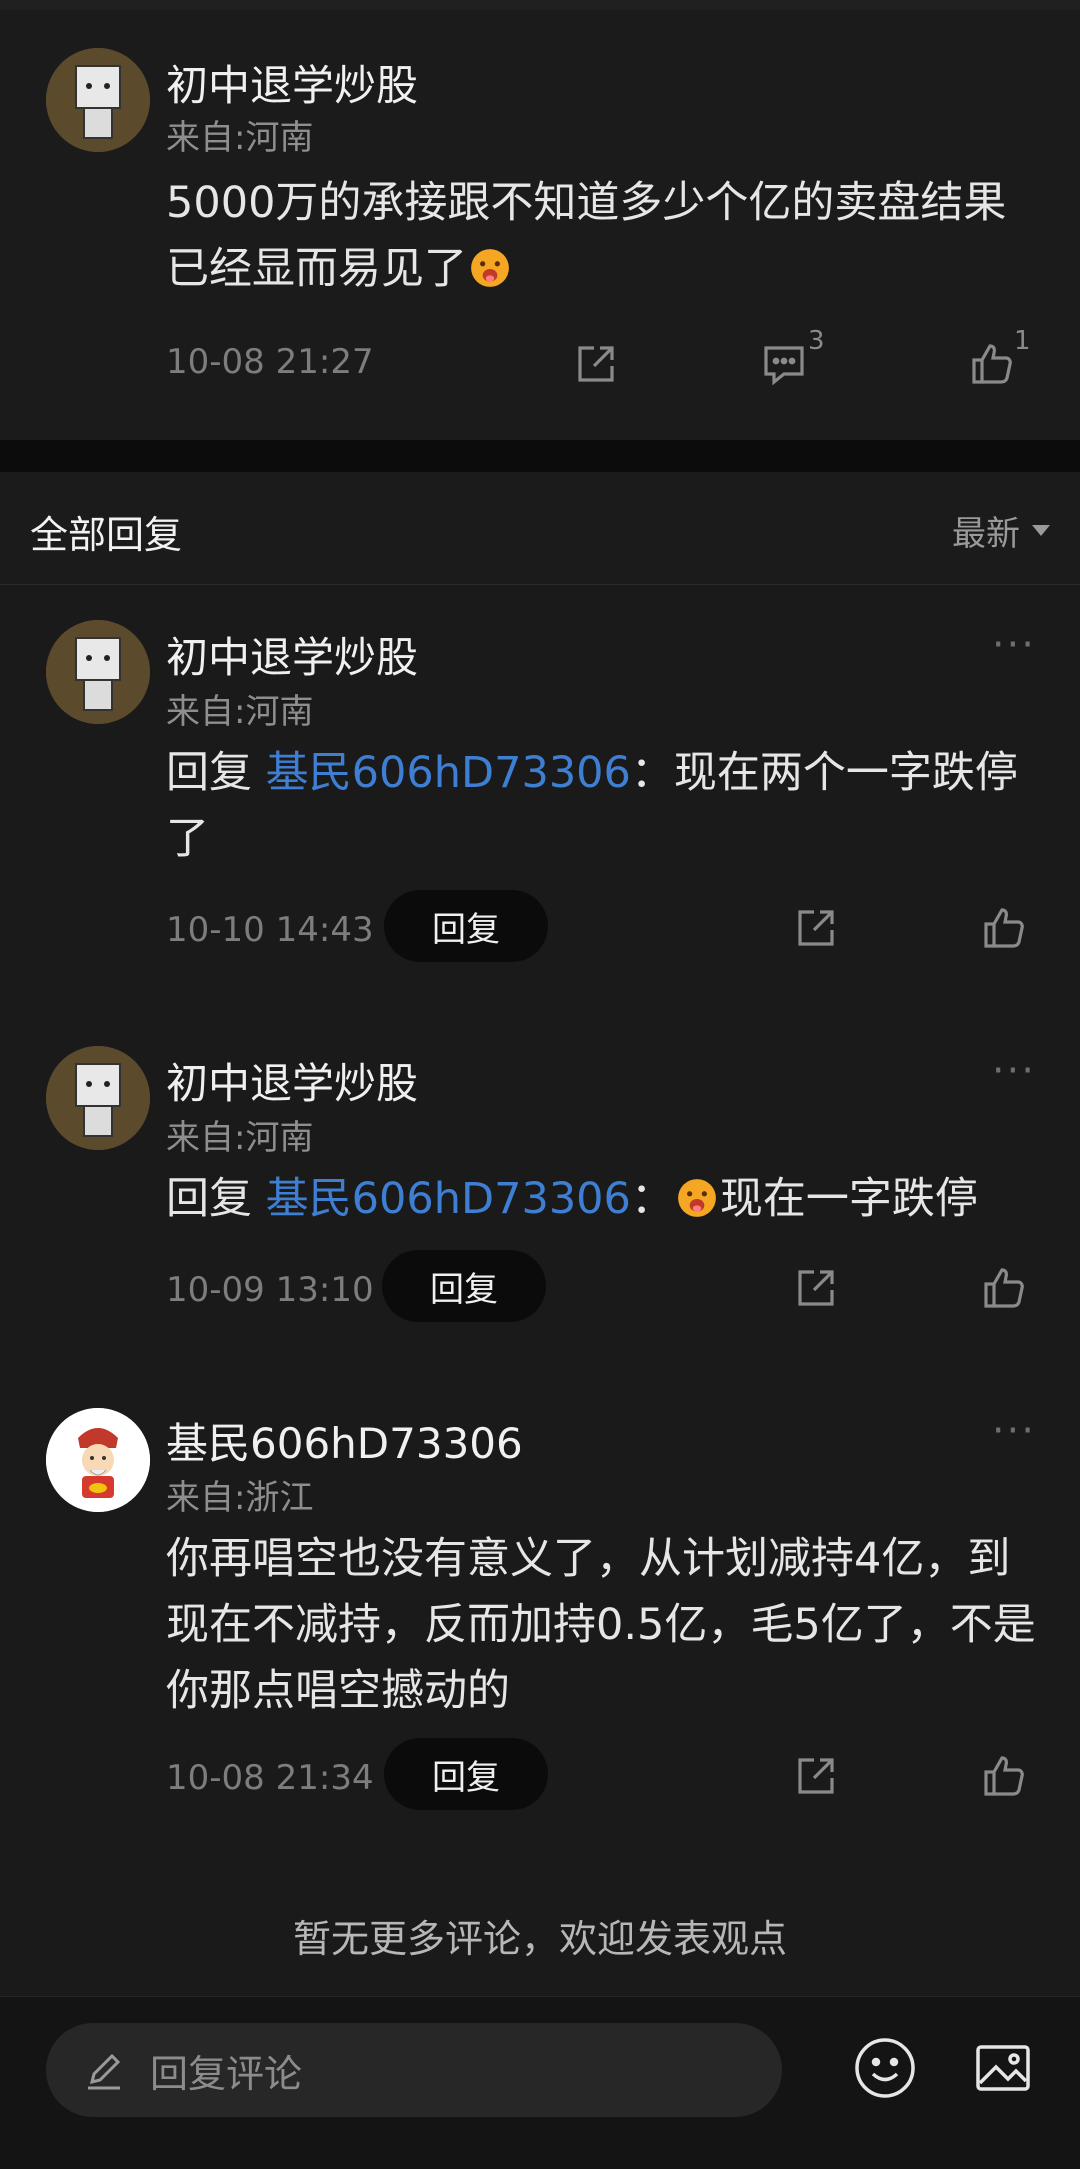 The width and height of the screenshot is (1080, 2169). Describe the element at coordinates (1041, 530) in the screenshot. I see `chevron-down-icon` at that location.